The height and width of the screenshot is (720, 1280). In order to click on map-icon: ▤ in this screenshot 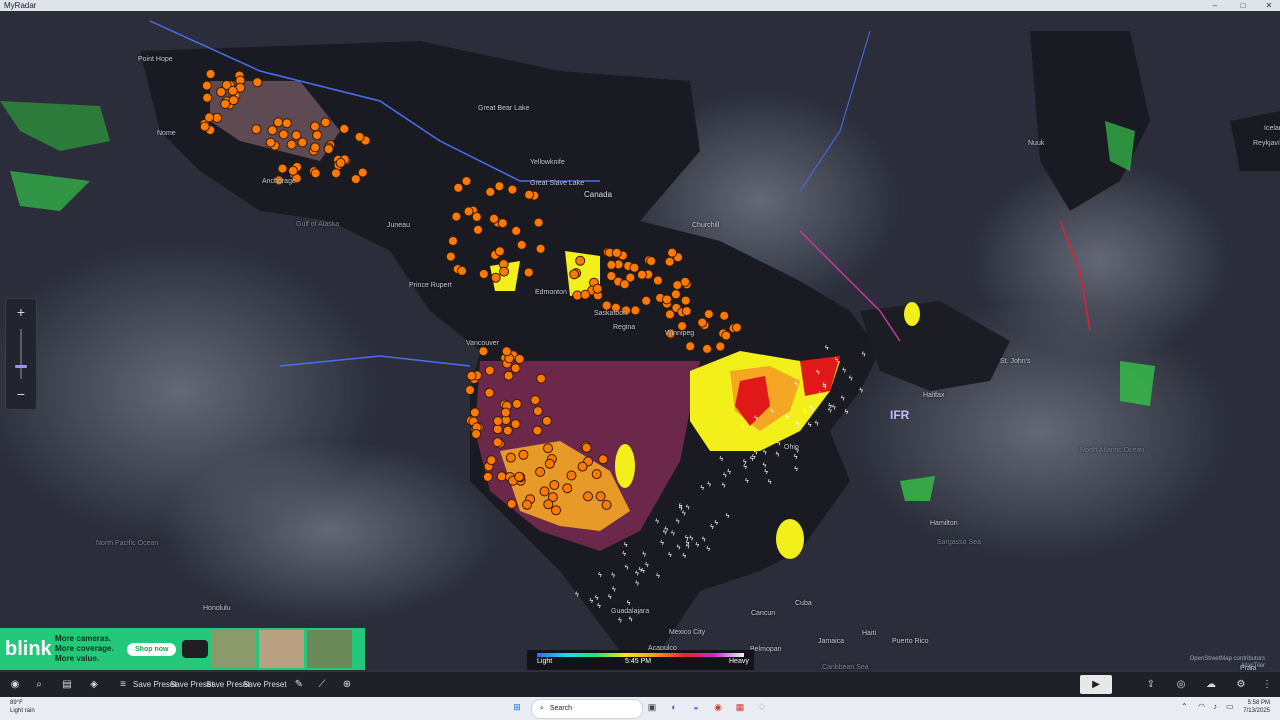, I will do `click(67, 684)`.